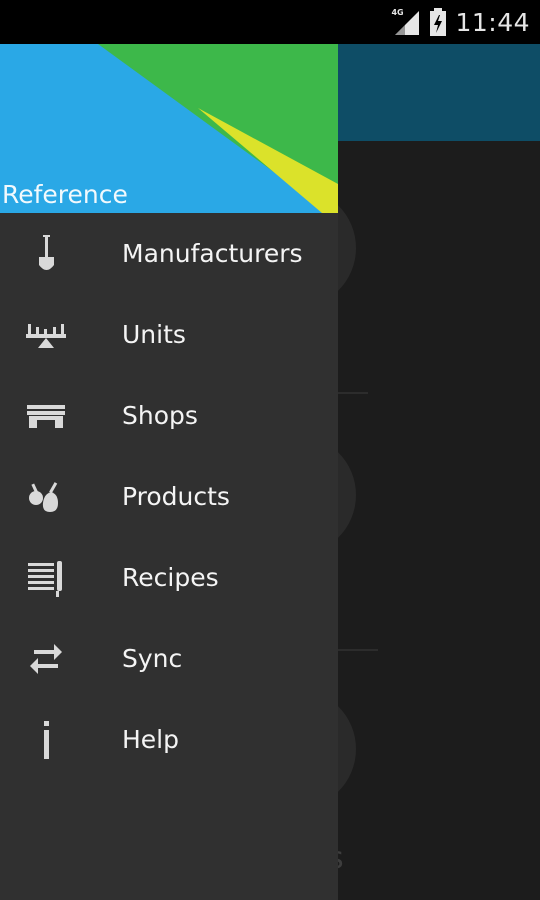 The image size is (540, 900). Describe the element at coordinates (150, 739) in the screenshot. I see `drawer-item-label: Help` at that location.